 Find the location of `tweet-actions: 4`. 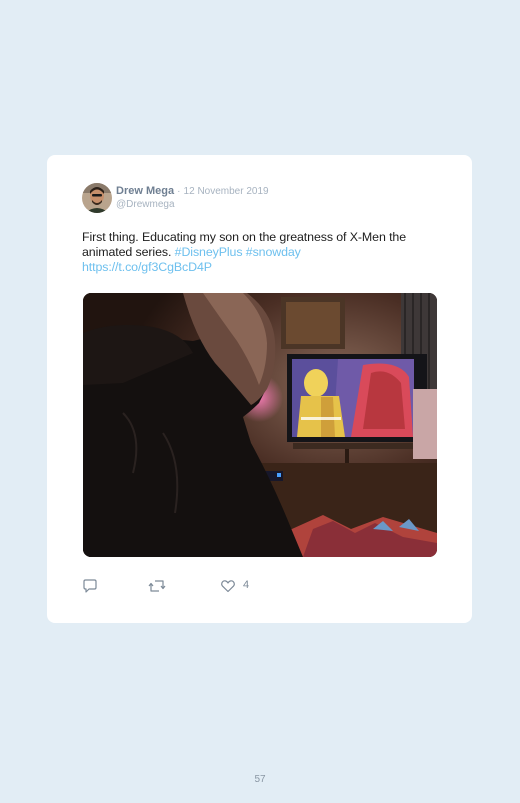

tweet-actions: 4 is located at coordinates (232, 586).